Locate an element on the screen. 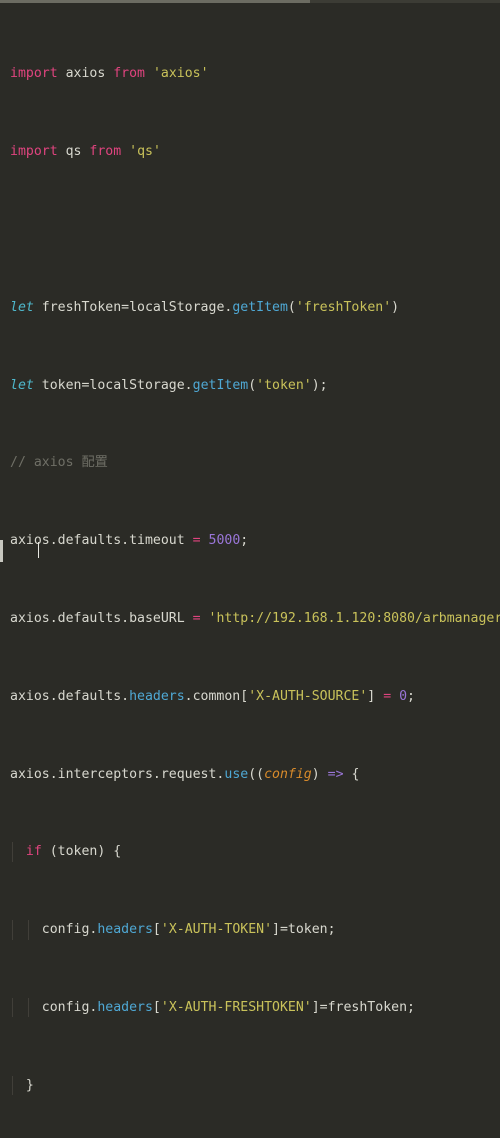 The width and height of the screenshot is (500, 1138). code-line-11: if (token) { is located at coordinates (250, 852).